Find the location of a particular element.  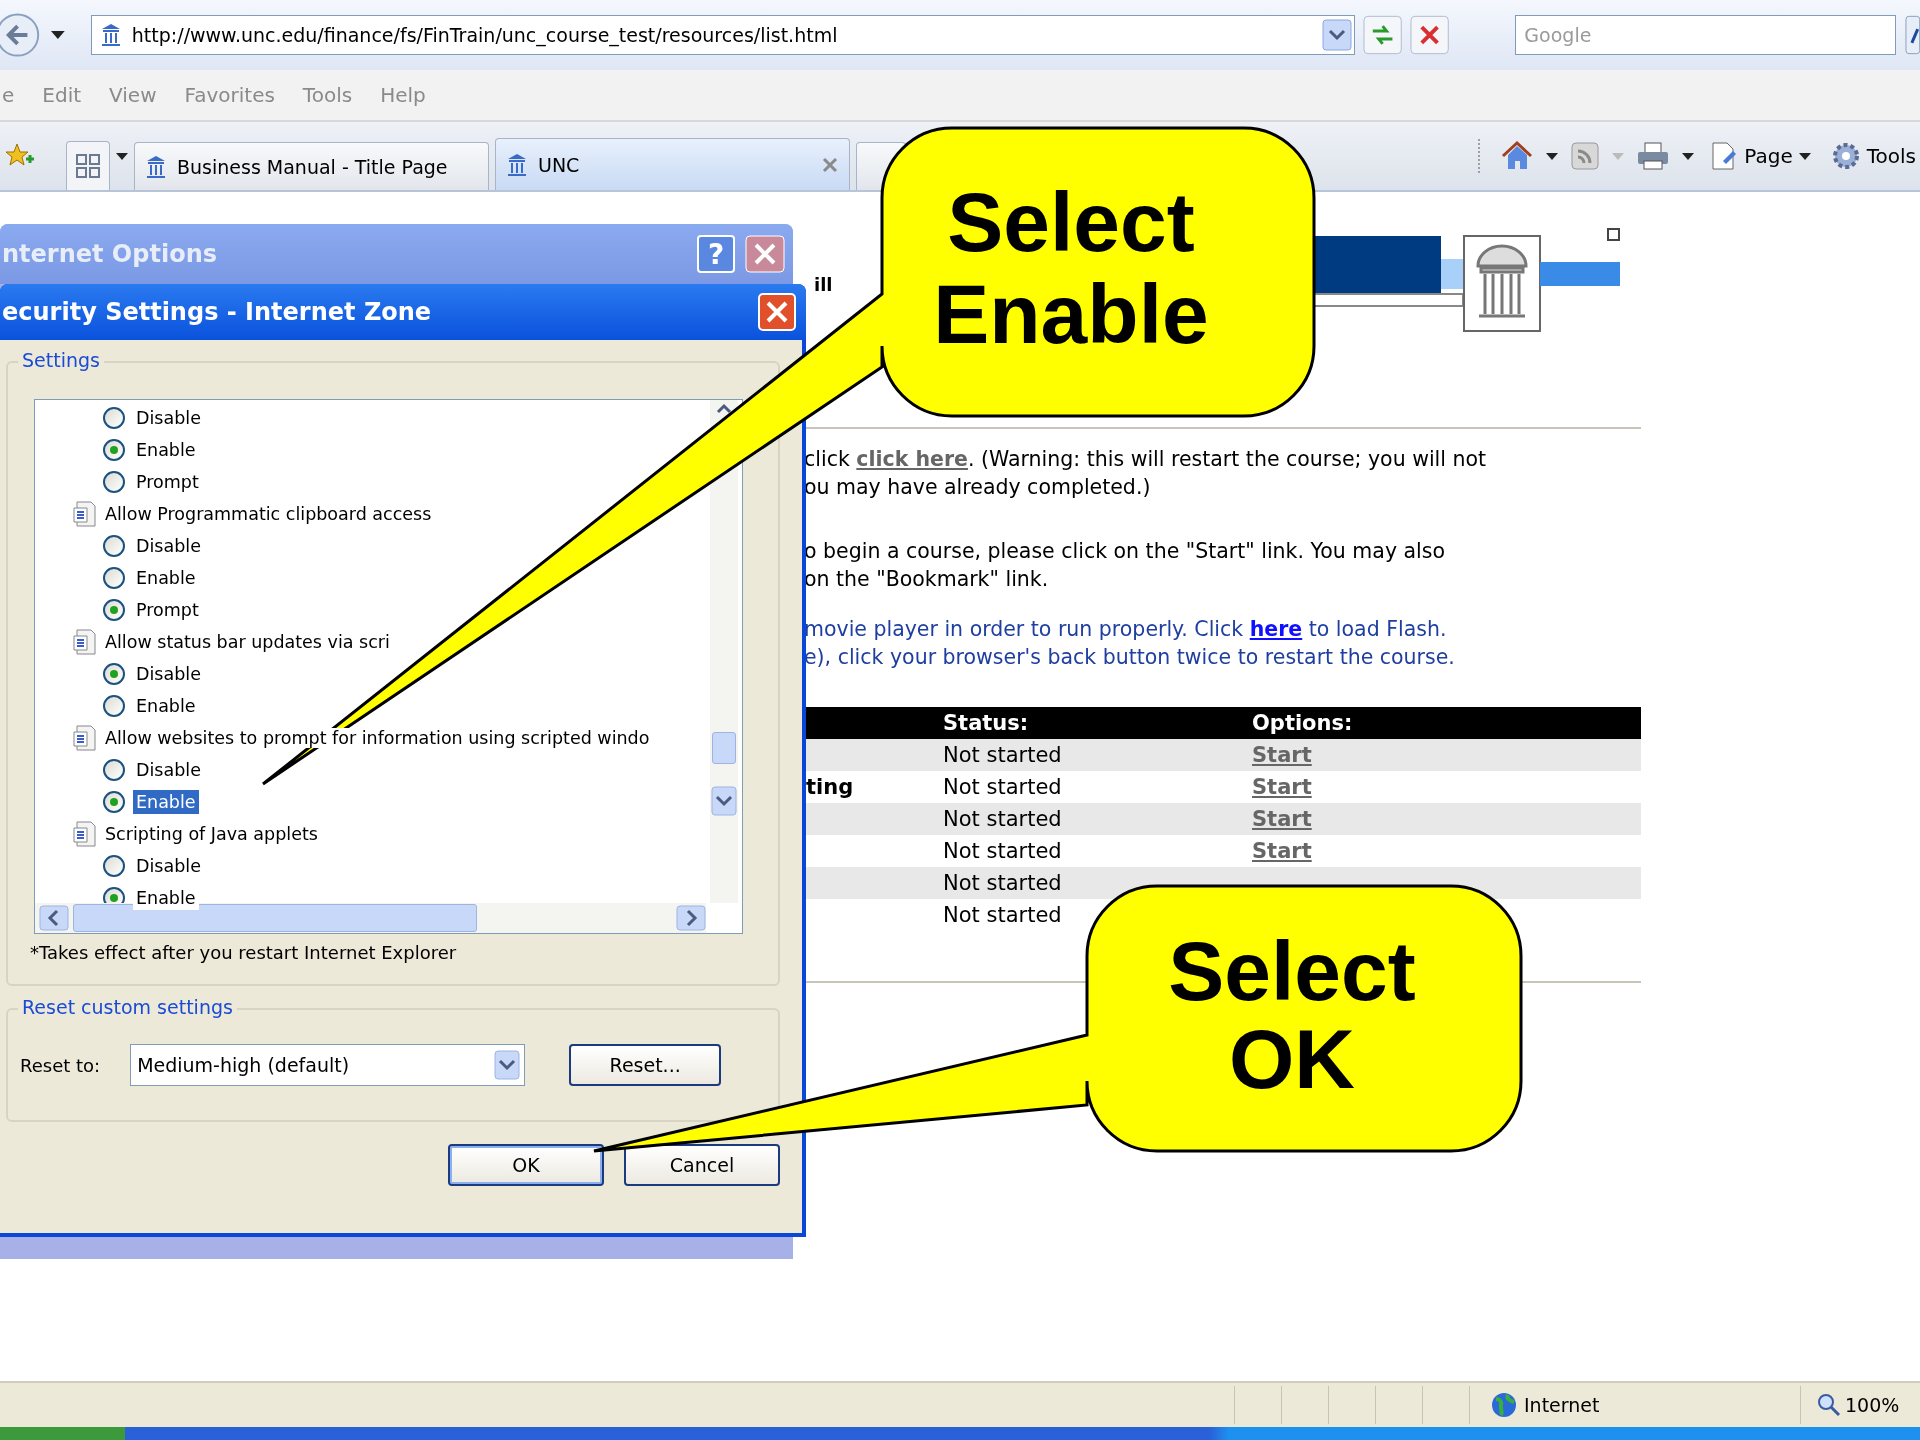

cancel-button: Cancel is located at coordinates (702, 1165).